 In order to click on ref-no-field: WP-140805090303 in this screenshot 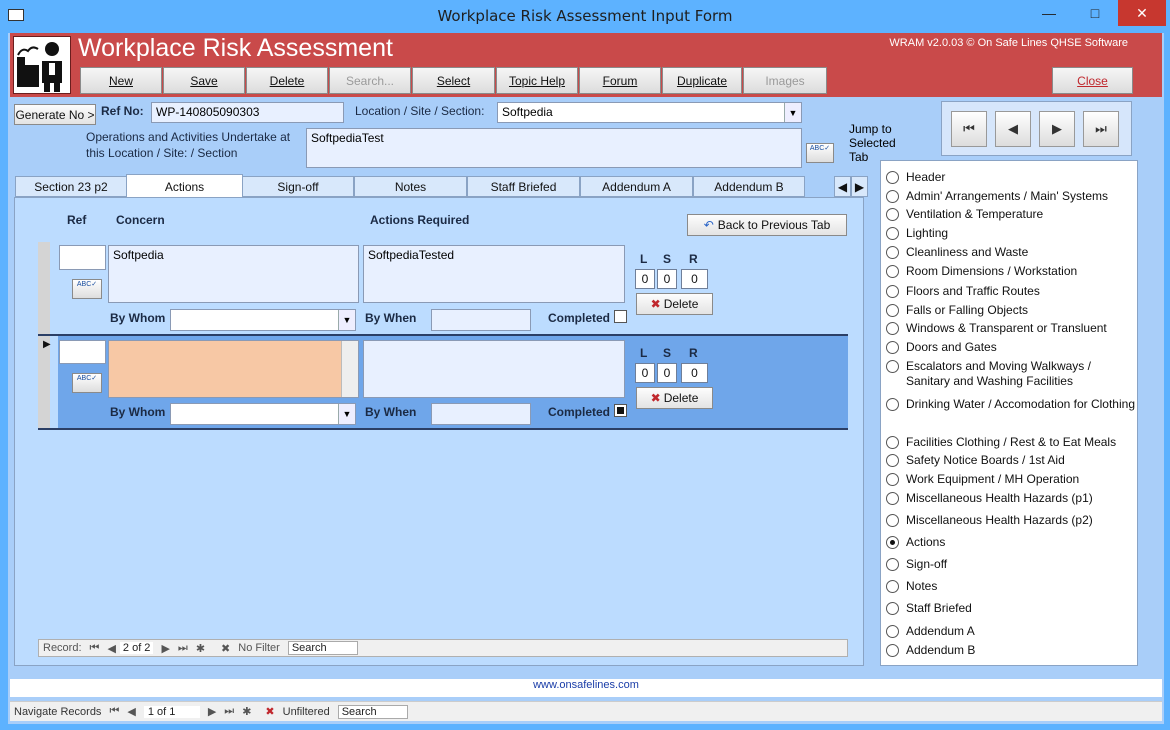, I will do `click(247, 112)`.